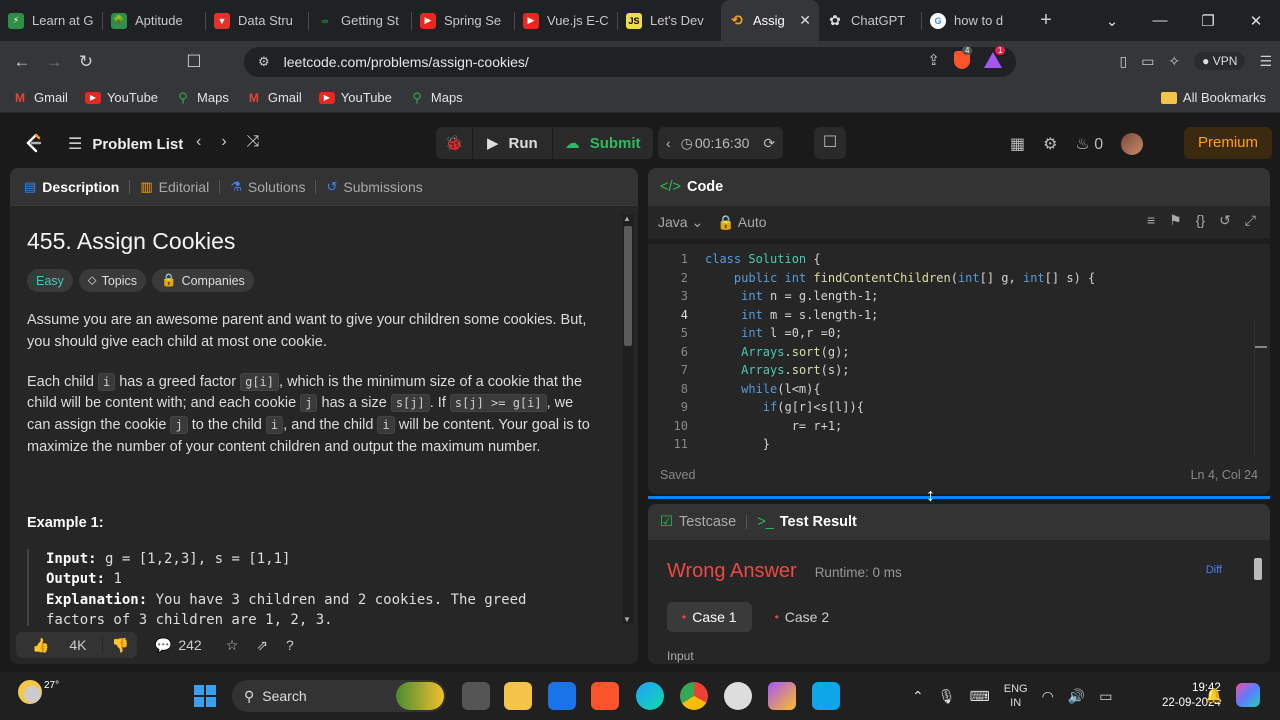 This screenshot has width=1280, height=720. Describe the element at coordinates (232, 645) in the screenshot. I see `star-icon: ☆` at that location.